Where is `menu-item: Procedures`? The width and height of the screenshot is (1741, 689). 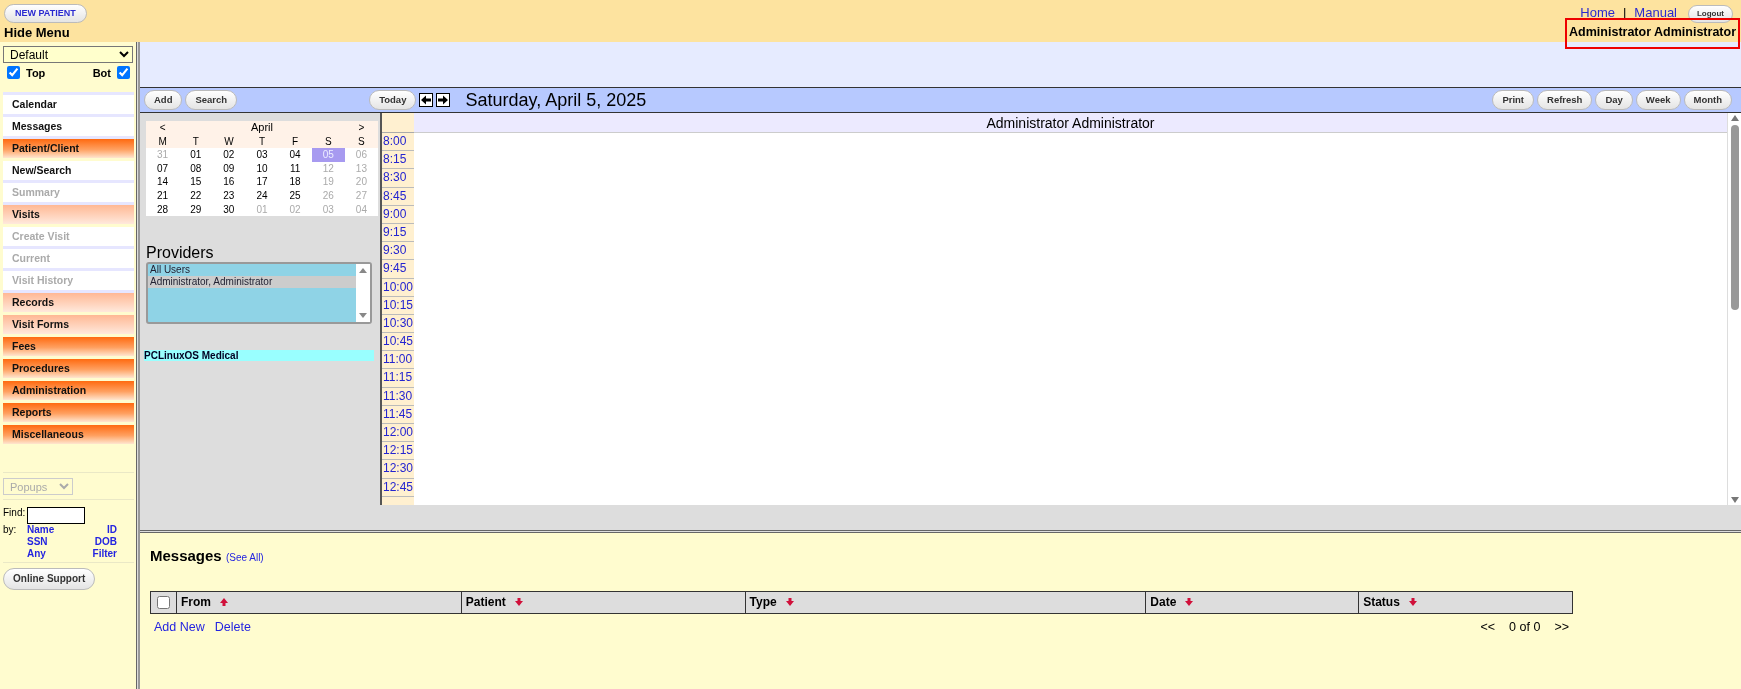 menu-item: Procedures is located at coordinates (68, 370).